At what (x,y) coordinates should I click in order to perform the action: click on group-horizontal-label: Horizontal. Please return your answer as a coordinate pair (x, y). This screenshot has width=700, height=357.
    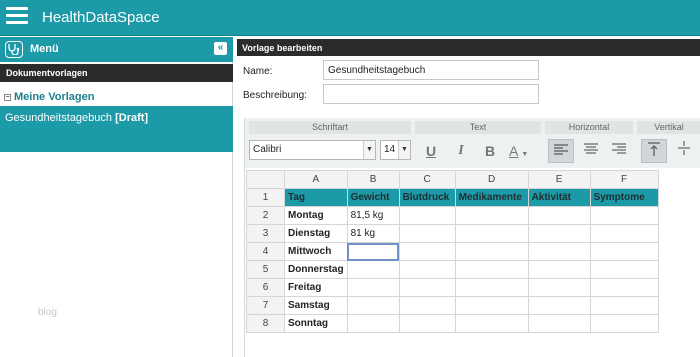
    Looking at the image, I should click on (589, 127).